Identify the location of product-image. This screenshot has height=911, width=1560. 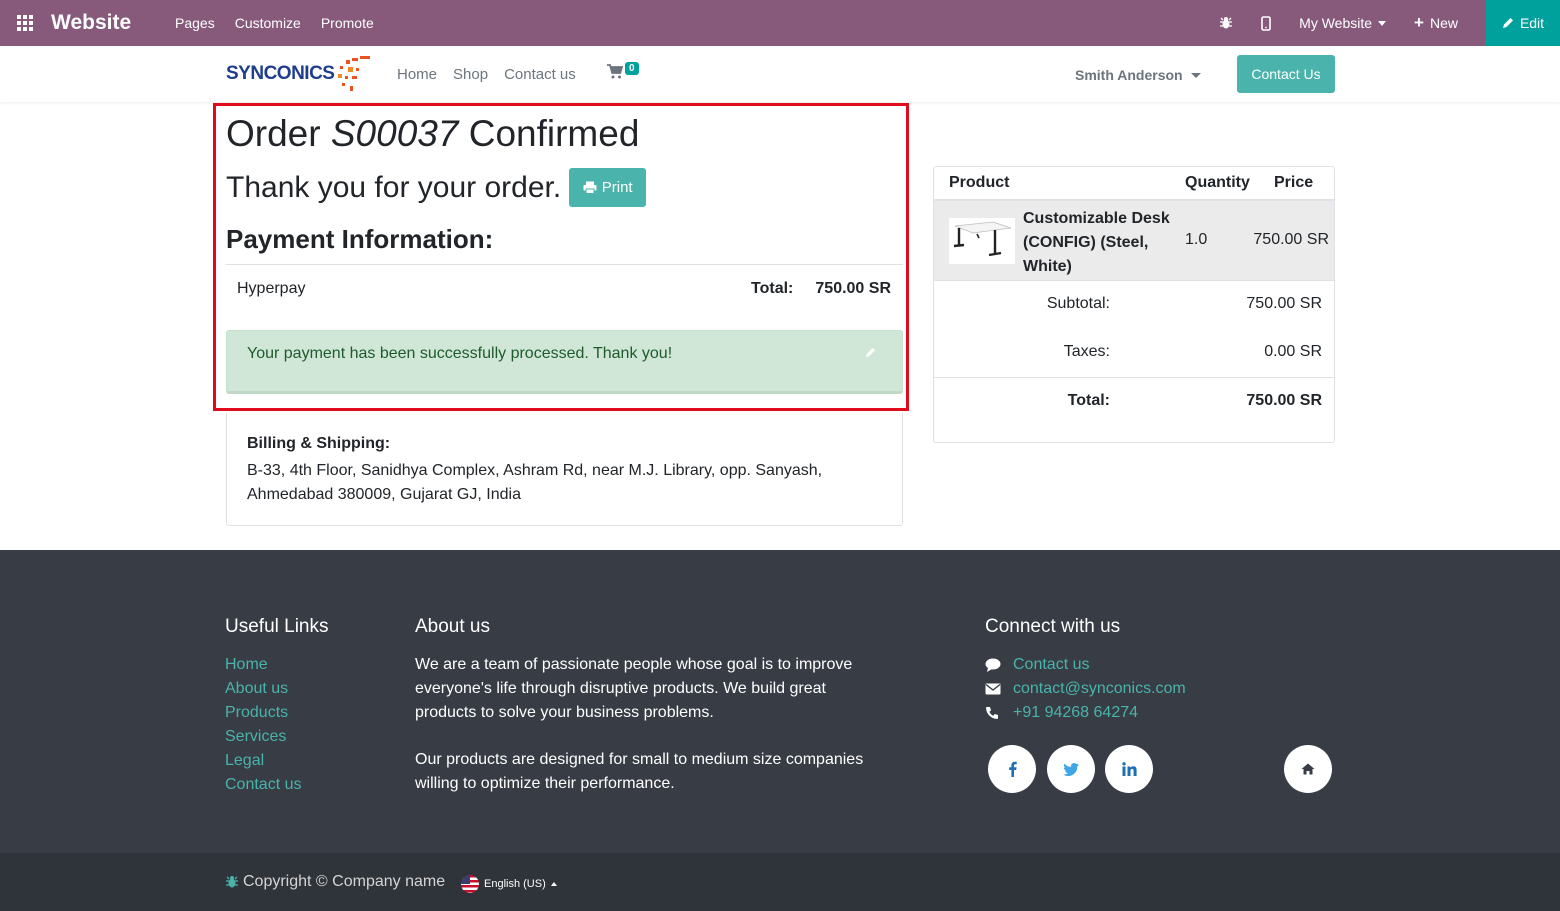
(982, 241).